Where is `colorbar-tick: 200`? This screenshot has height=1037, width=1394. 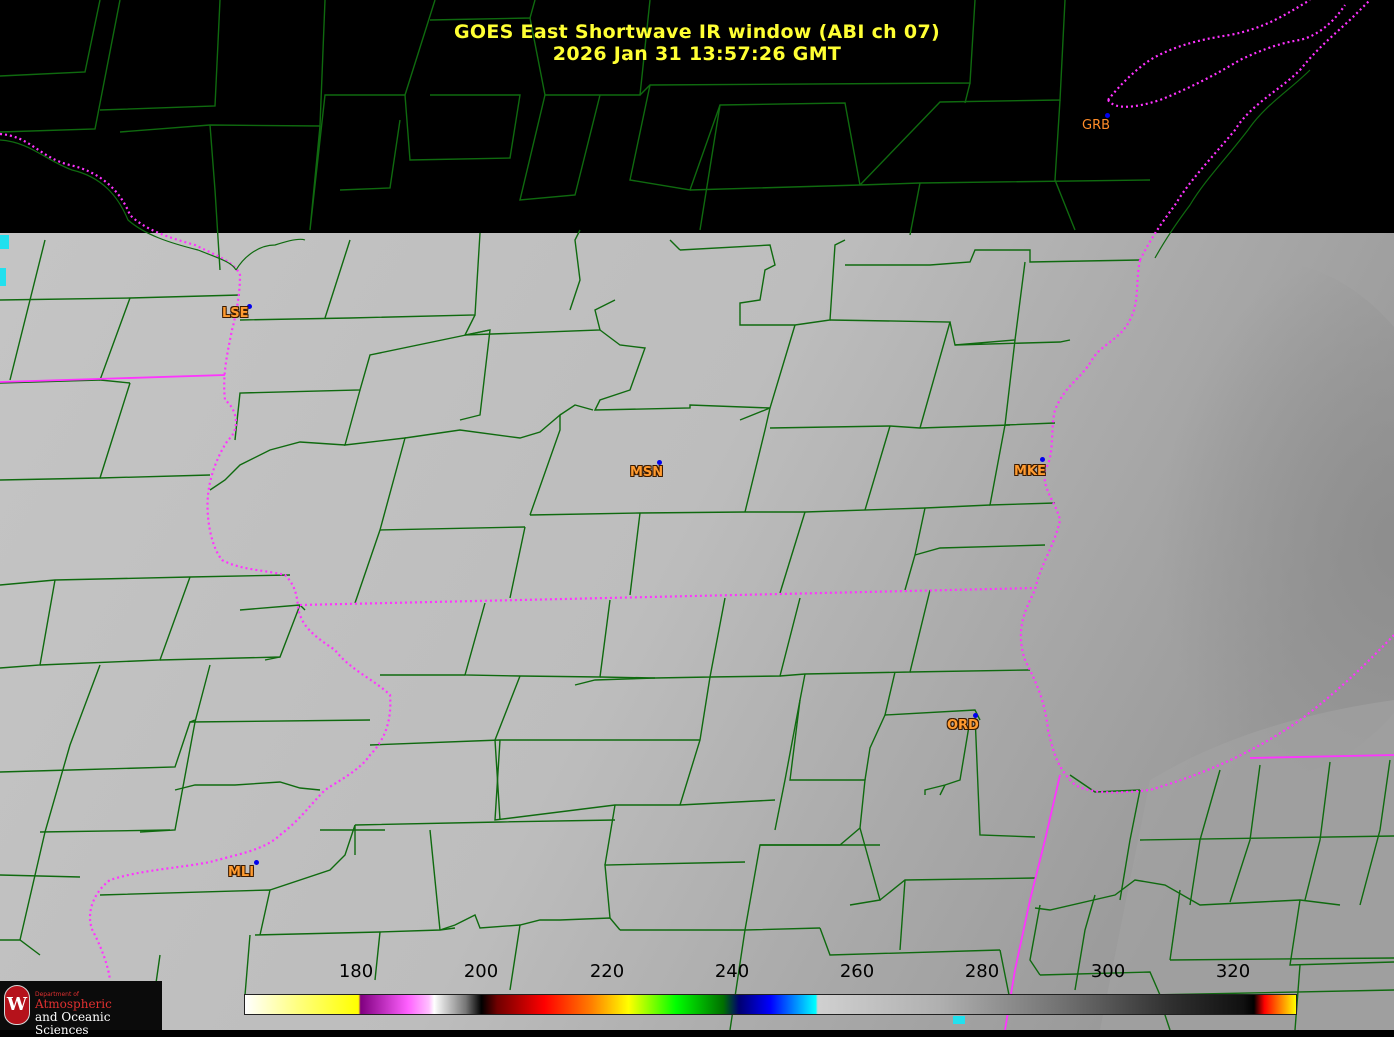
colorbar-tick: 200 is located at coordinates (481, 971).